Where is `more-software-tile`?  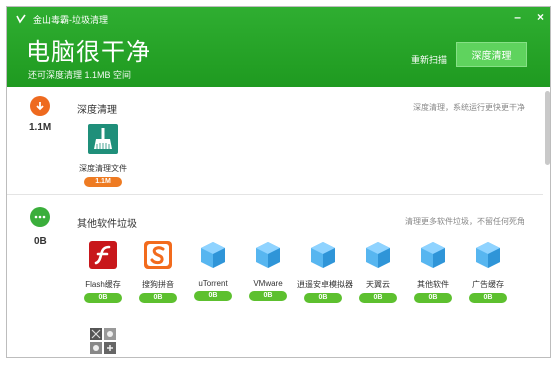 more-software-tile is located at coordinates (103, 341).